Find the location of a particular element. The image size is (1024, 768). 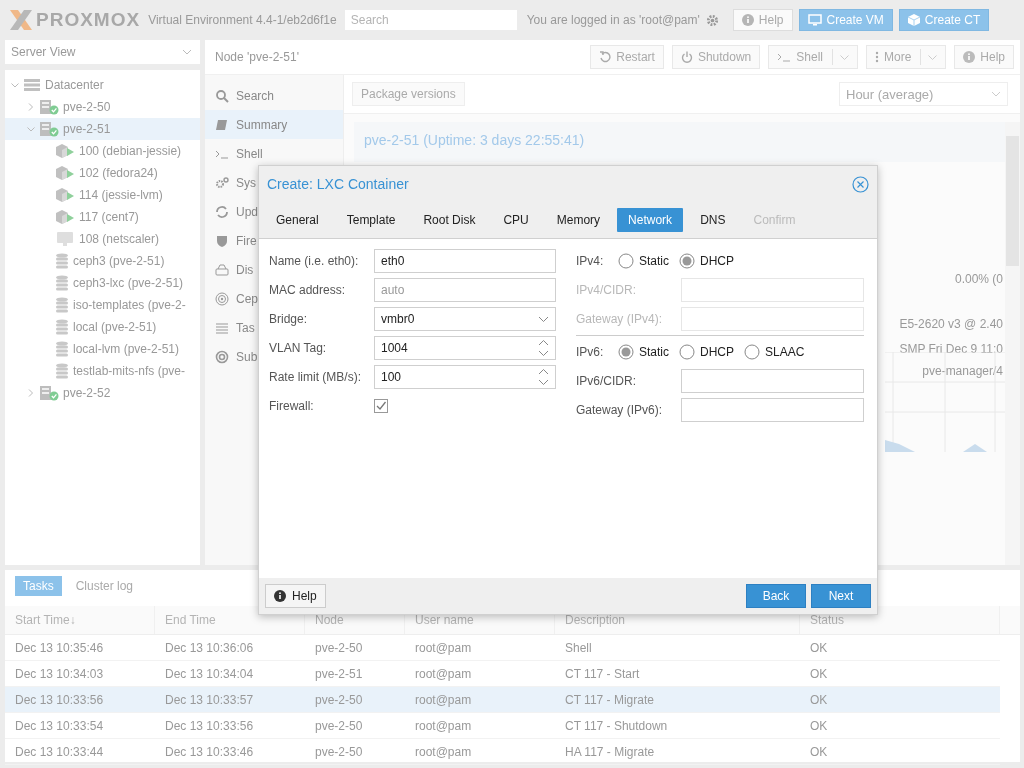

field-label: IPv4/CIDR: is located at coordinates (606, 290).